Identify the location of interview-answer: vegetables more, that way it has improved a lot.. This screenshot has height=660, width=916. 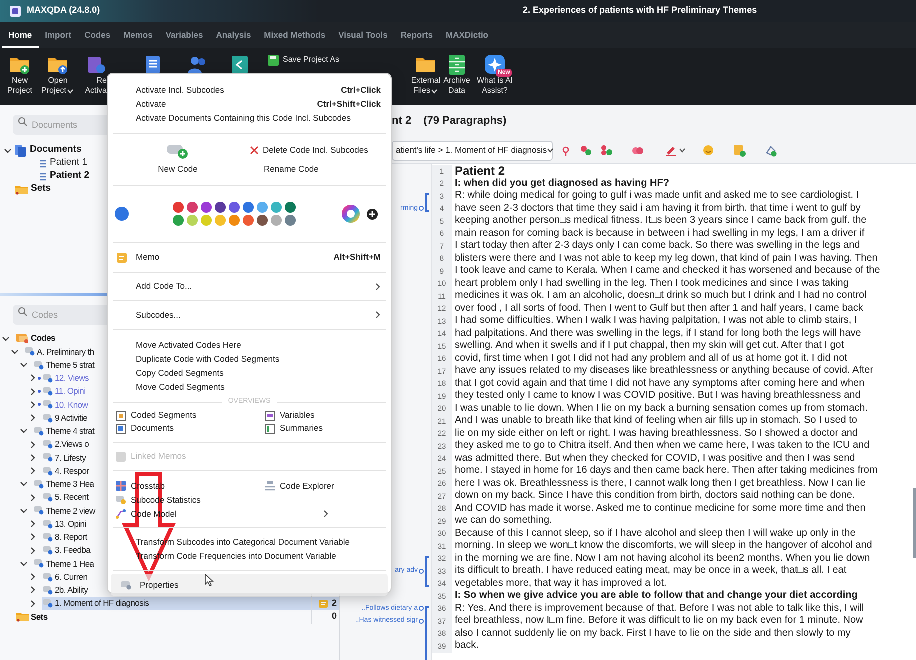
(560, 584).